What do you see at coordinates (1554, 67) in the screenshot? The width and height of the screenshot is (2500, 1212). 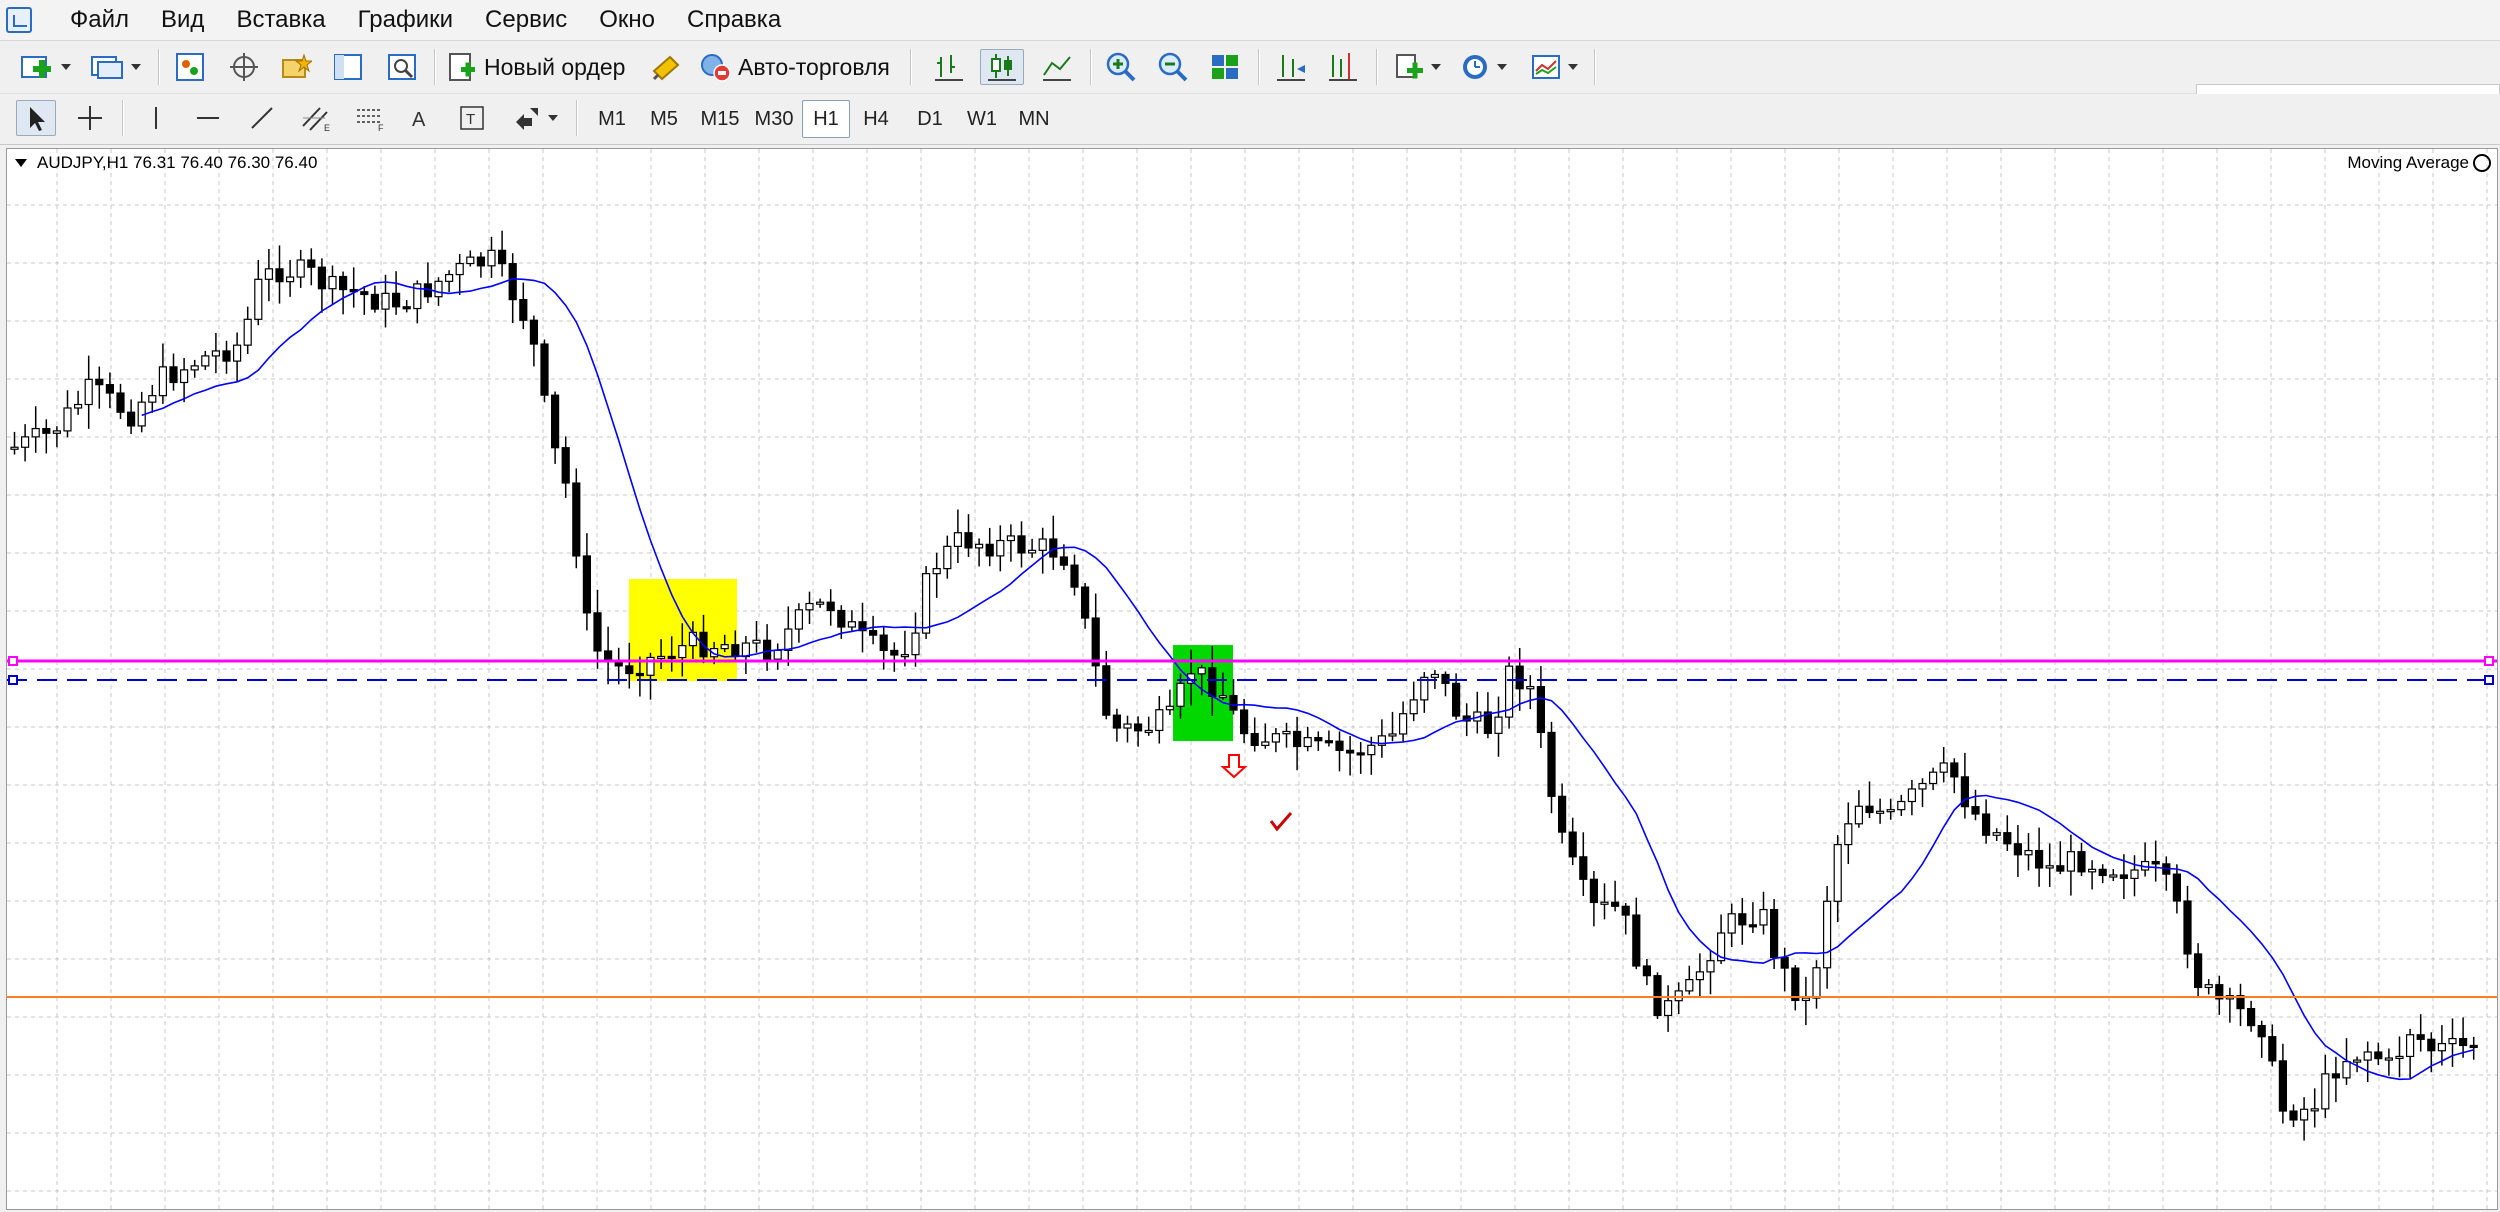 I see `templates-button` at bounding box center [1554, 67].